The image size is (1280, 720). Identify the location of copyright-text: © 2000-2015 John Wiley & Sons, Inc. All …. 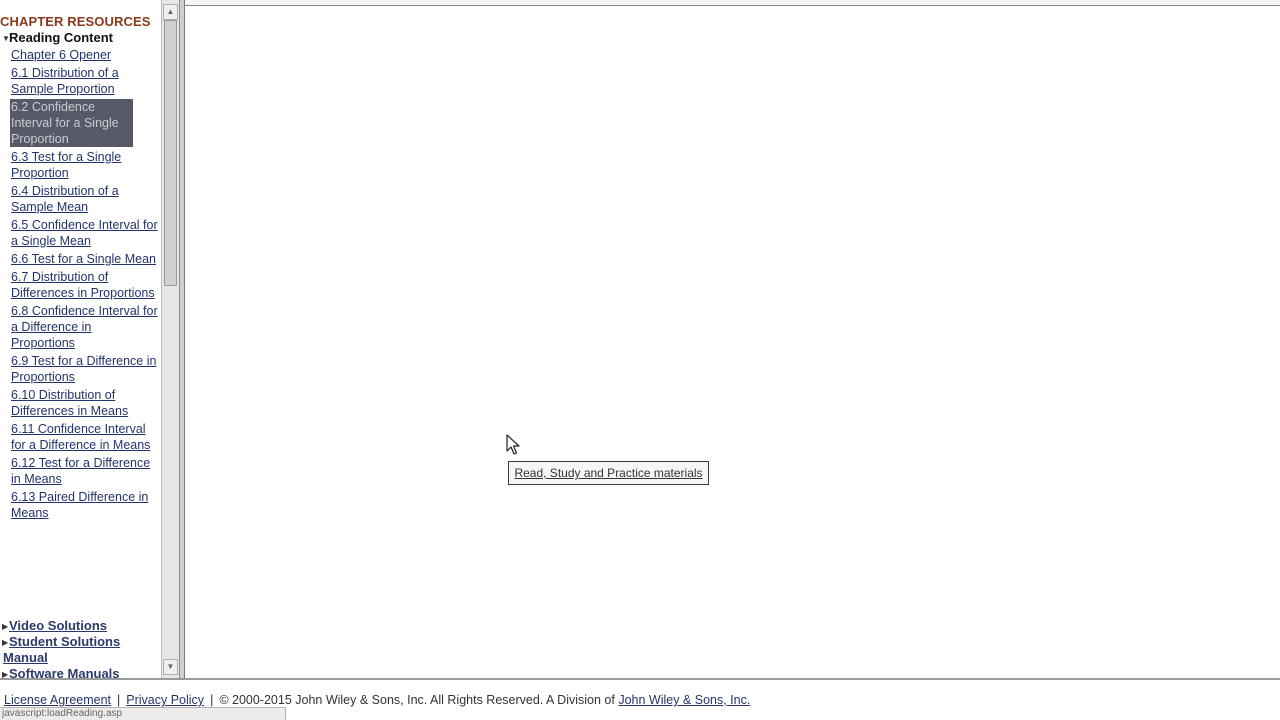
(417, 700).